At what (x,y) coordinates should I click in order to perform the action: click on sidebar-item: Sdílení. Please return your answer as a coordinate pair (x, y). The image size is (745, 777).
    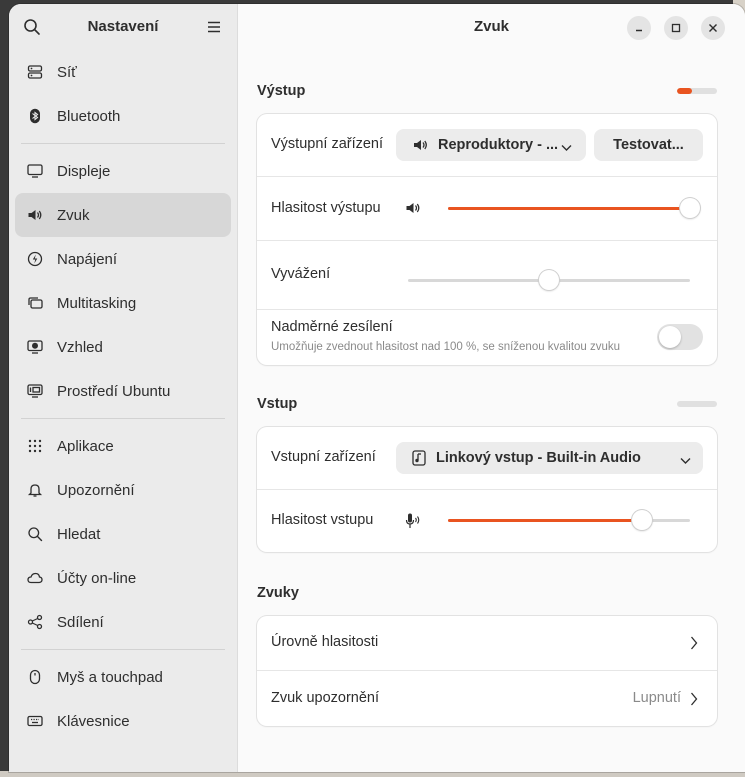
    Looking at the image, I should click on (123, 622).